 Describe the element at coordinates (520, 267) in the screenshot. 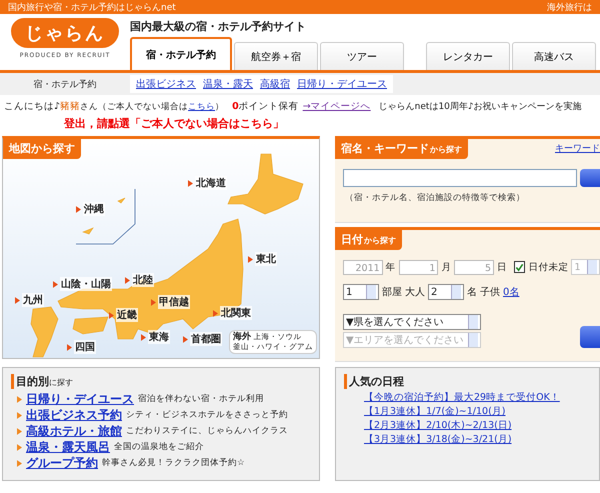

I see `undecided-checkbox` at that location.